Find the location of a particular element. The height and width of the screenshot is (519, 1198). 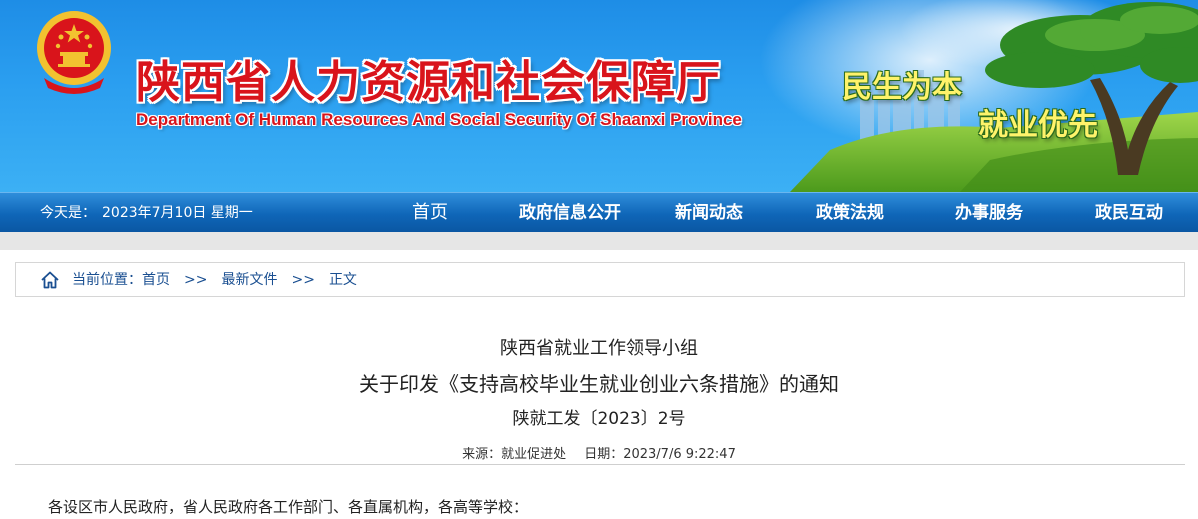

today-label: 今天是： is located at coordinates (68, 213).